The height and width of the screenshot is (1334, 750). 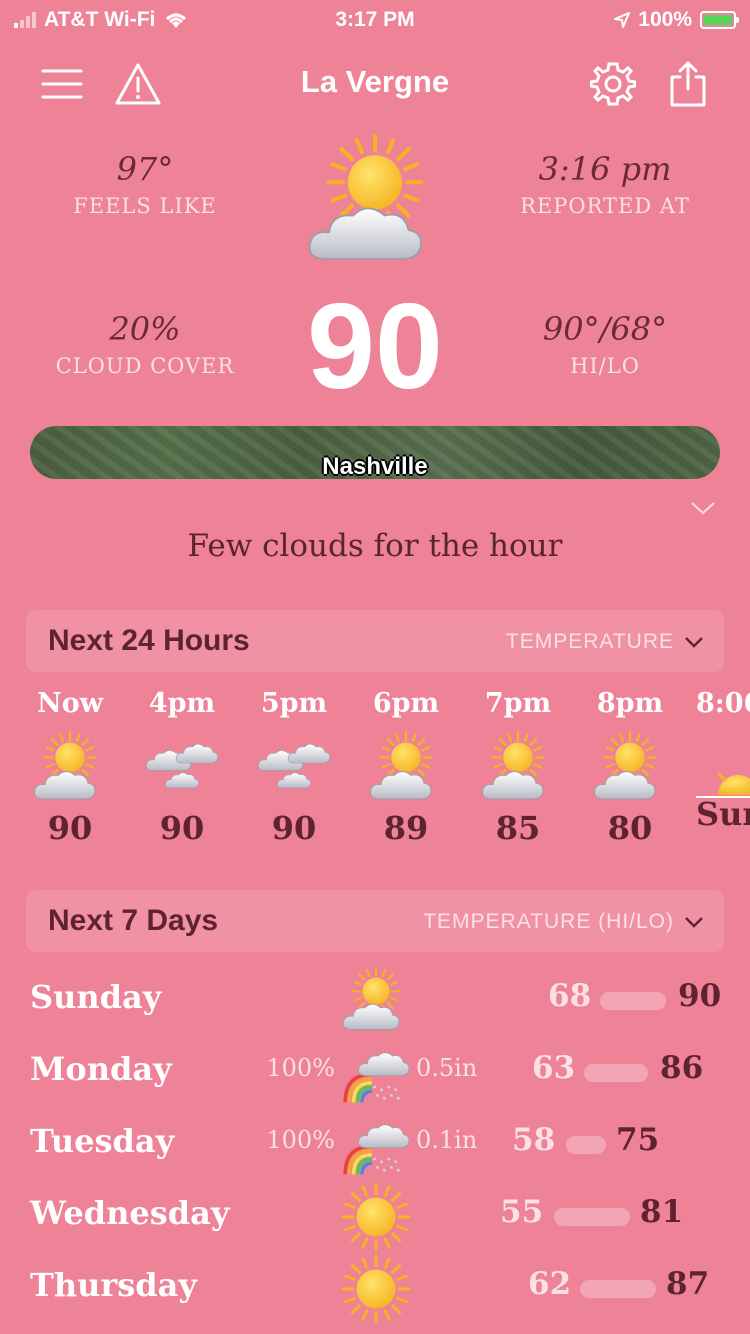 I want to click on day-low: 58, so click(x=534, y=1140).